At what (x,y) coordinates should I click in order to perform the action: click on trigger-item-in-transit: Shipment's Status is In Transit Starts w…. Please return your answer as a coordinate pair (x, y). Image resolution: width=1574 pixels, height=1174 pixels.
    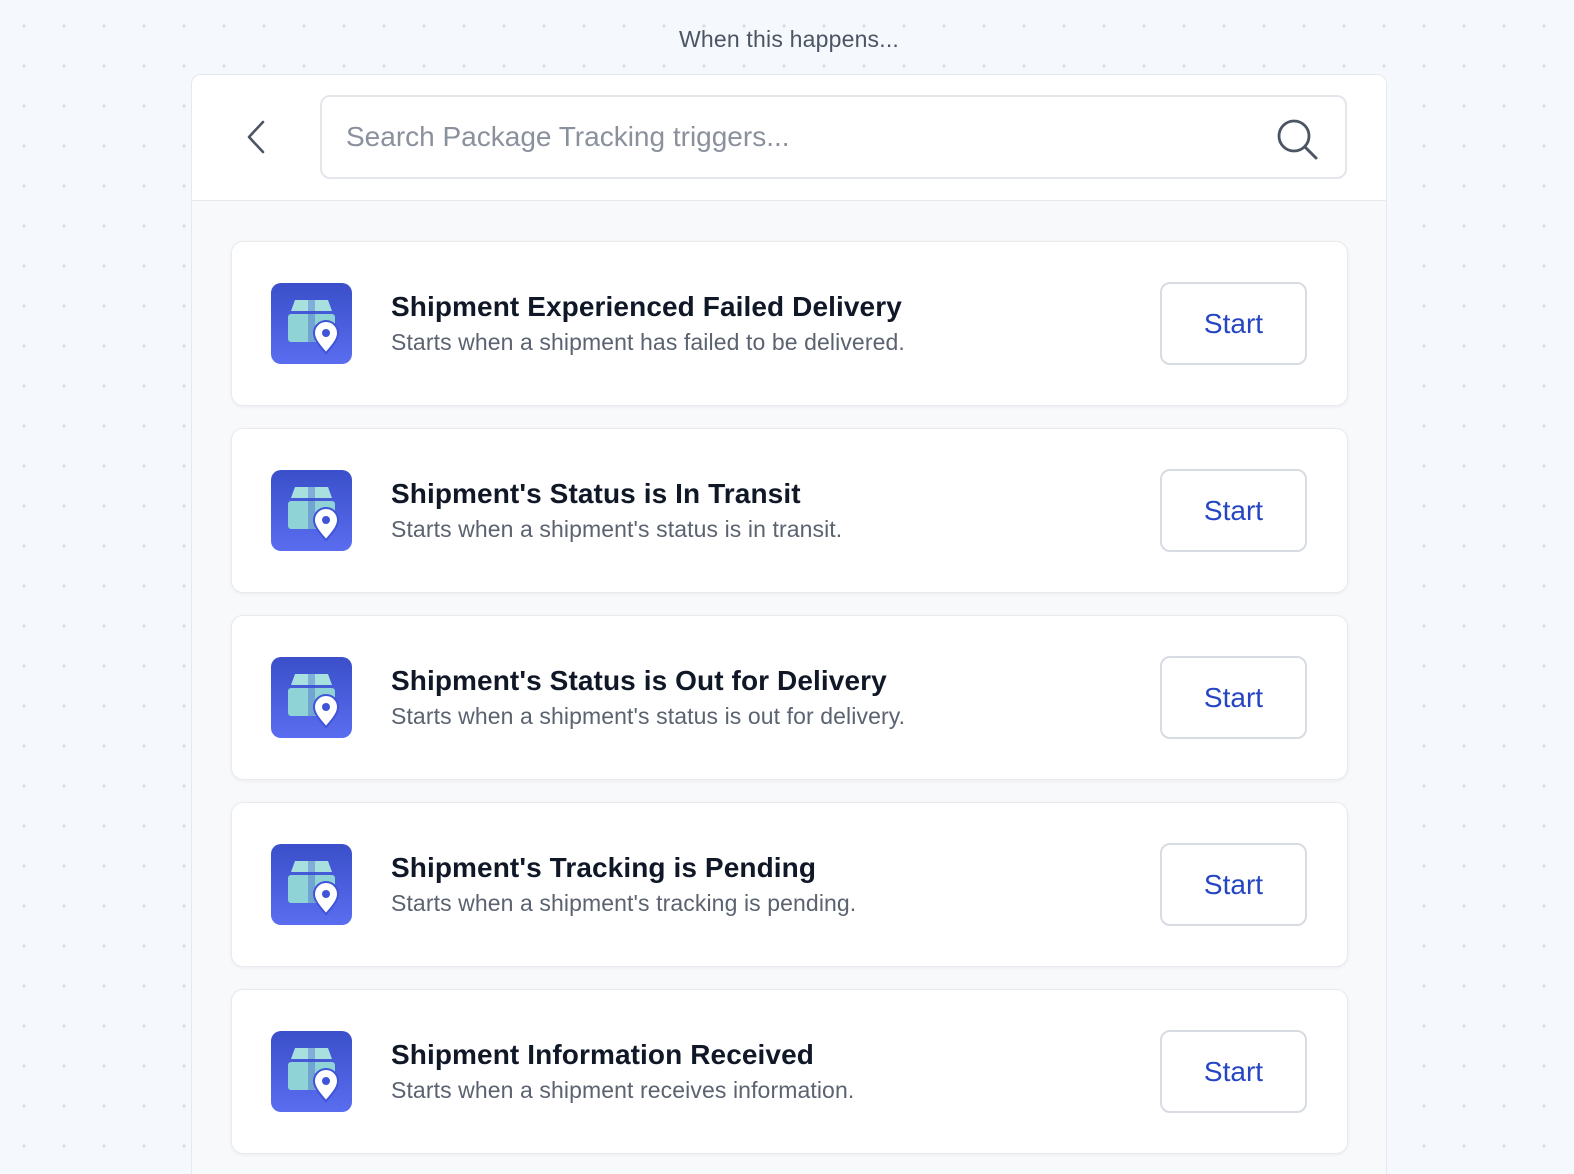
    Looking at the image, I should click on (789, 510).